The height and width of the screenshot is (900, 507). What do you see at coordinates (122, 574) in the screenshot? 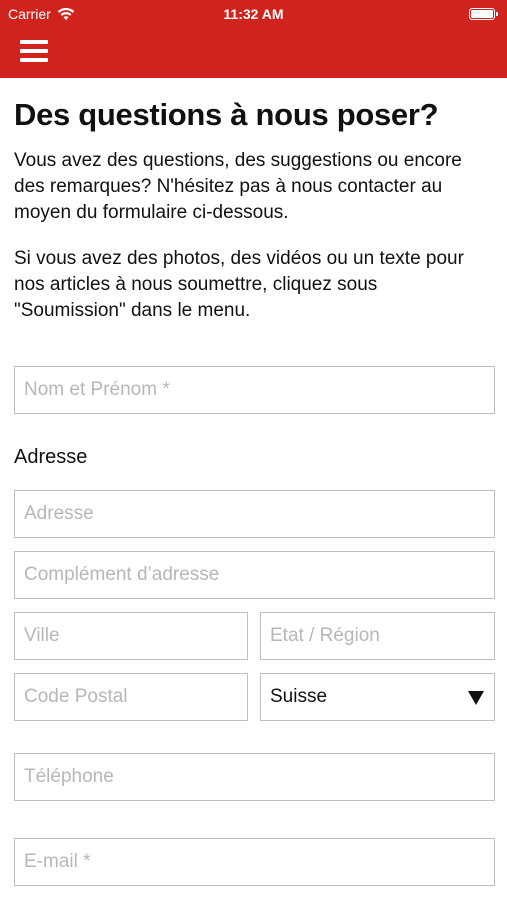
I see `address2-field-placeholder: Complément d’adresse` at bounding box center [122, 574].